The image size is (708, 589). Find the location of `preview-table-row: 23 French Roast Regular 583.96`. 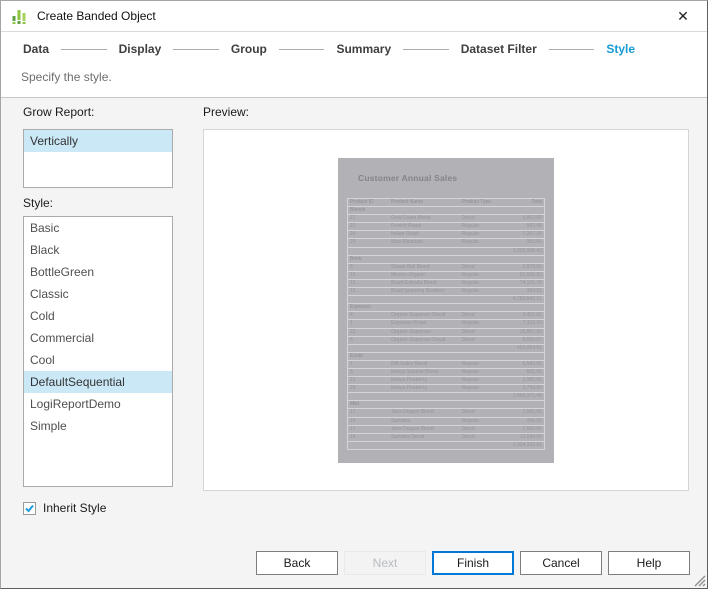

preview-table-row: 23 French Roast Regular 583.96 is located at coordinates (446, 227).